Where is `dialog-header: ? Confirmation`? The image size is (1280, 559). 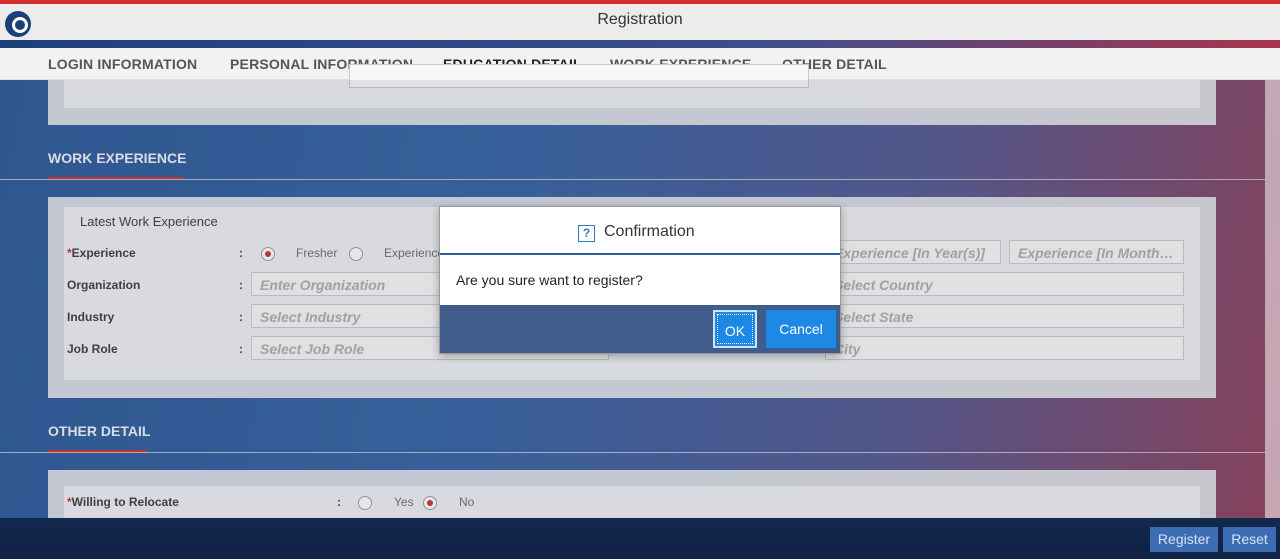
dialog-header: ? Confirmation is located at coordinates (640, 231).